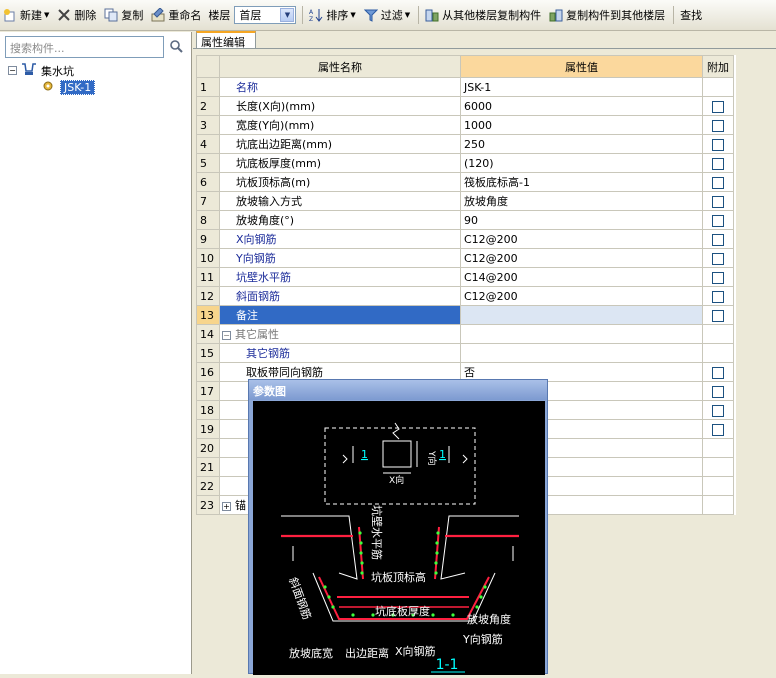  I want to click on property-name-cell: Y向钢筋, so click(340, 258).